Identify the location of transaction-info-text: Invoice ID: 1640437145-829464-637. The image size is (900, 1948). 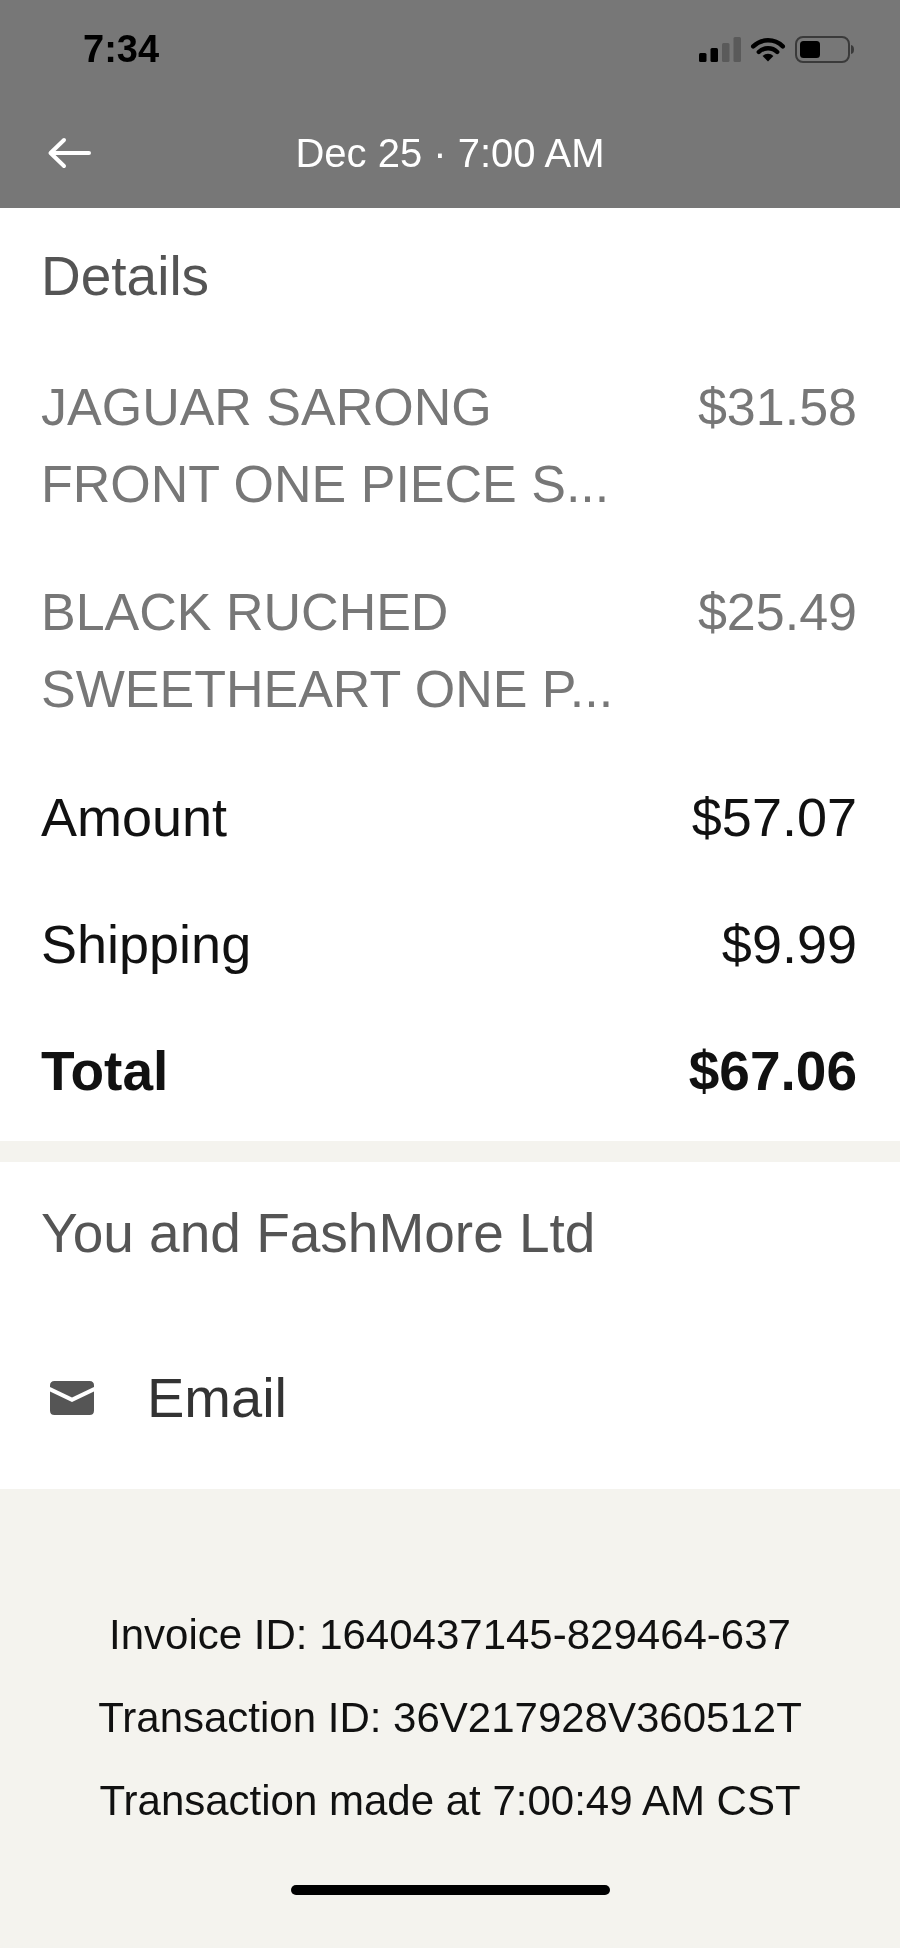
(450, 1635).